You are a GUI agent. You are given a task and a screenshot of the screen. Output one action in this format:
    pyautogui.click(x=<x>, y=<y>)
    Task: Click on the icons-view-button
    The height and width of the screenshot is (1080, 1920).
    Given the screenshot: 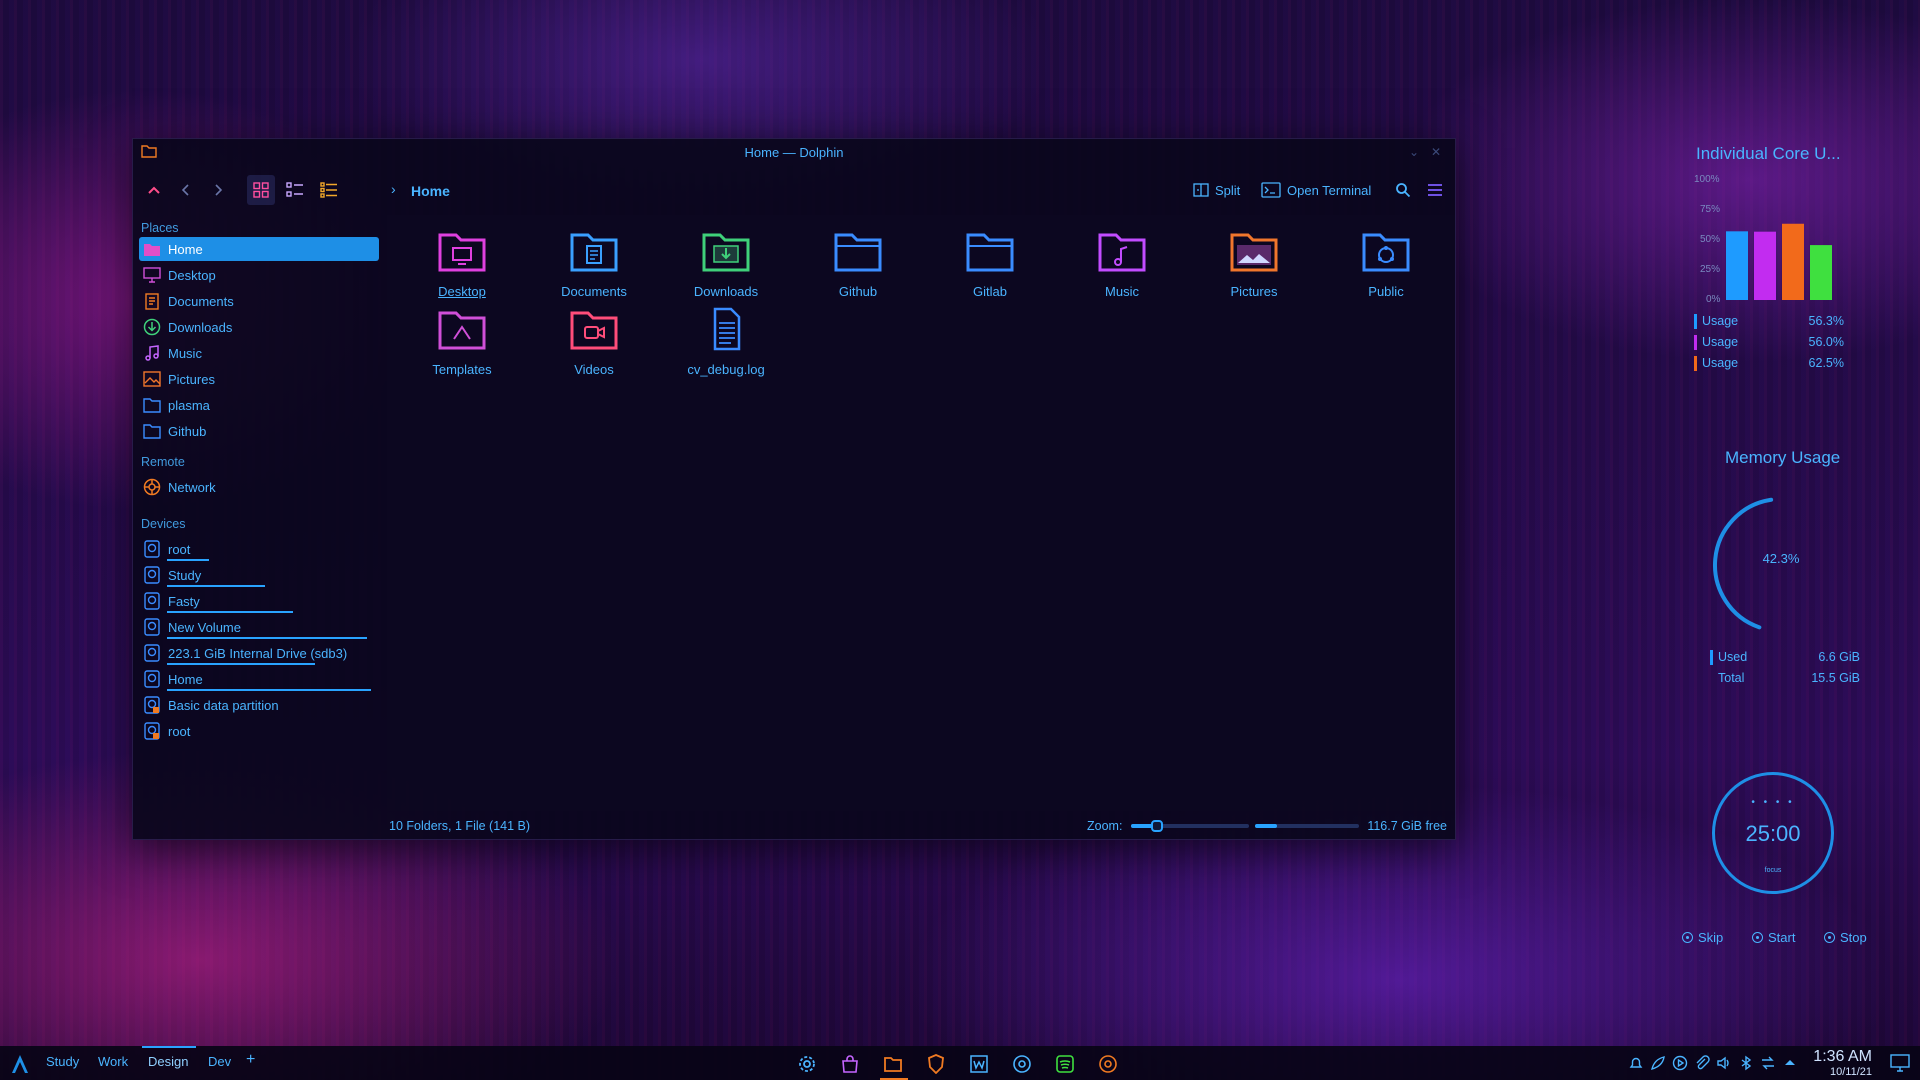 What is the action you would take?
    pyautogui.click(x=261, y=190)
    